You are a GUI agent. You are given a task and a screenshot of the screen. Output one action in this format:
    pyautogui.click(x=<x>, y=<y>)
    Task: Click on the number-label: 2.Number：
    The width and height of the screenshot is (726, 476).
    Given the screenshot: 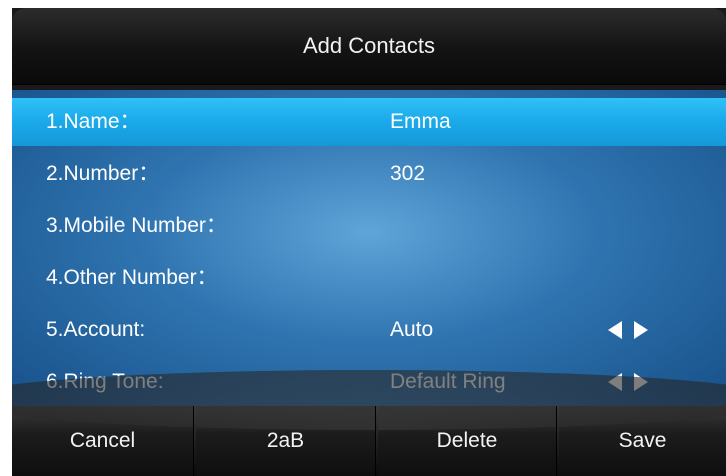 What is the action you would take?
    pyautogui.click(x=103, y=173)
    